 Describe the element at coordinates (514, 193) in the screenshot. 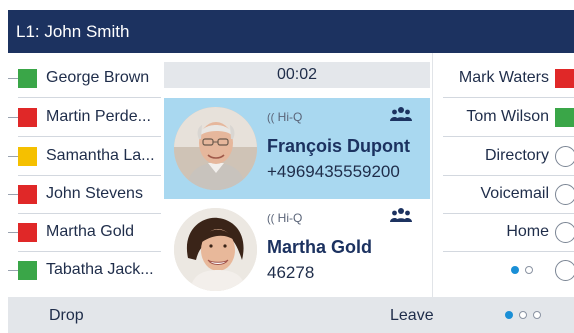

I see `line-key-label: Voicemail` at that location.